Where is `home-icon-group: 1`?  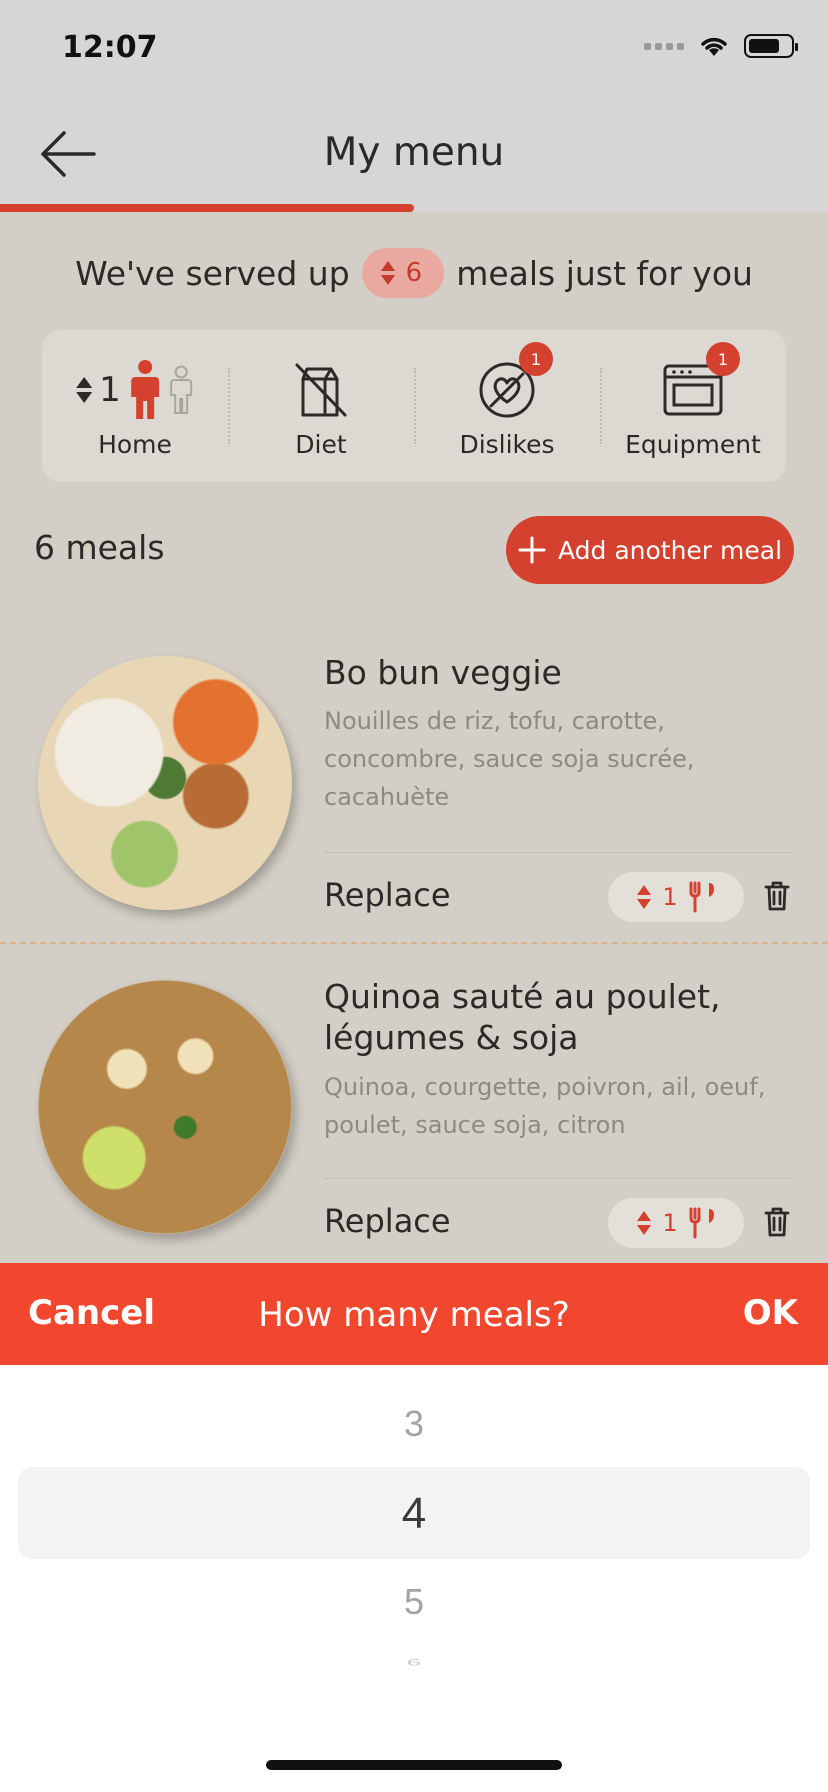
home-icon-group: 1 is located at coordinates (135, 390).